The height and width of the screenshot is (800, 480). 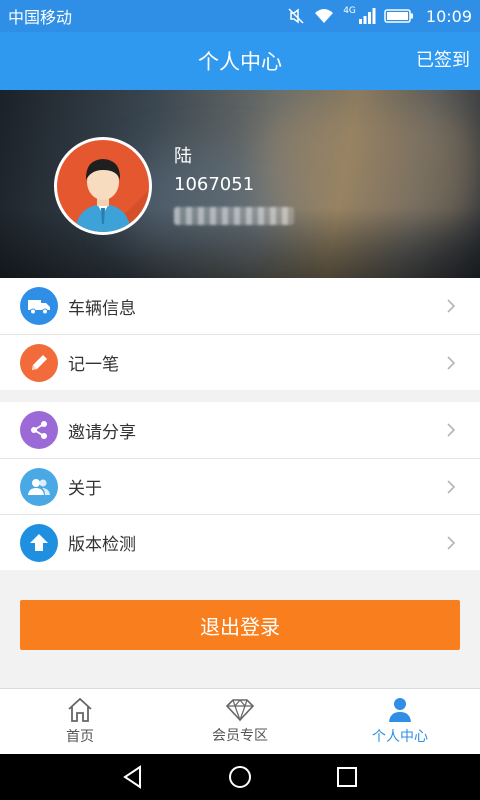 I want to click on menu-item-record: 记一笔, so click(x=240, y=362).